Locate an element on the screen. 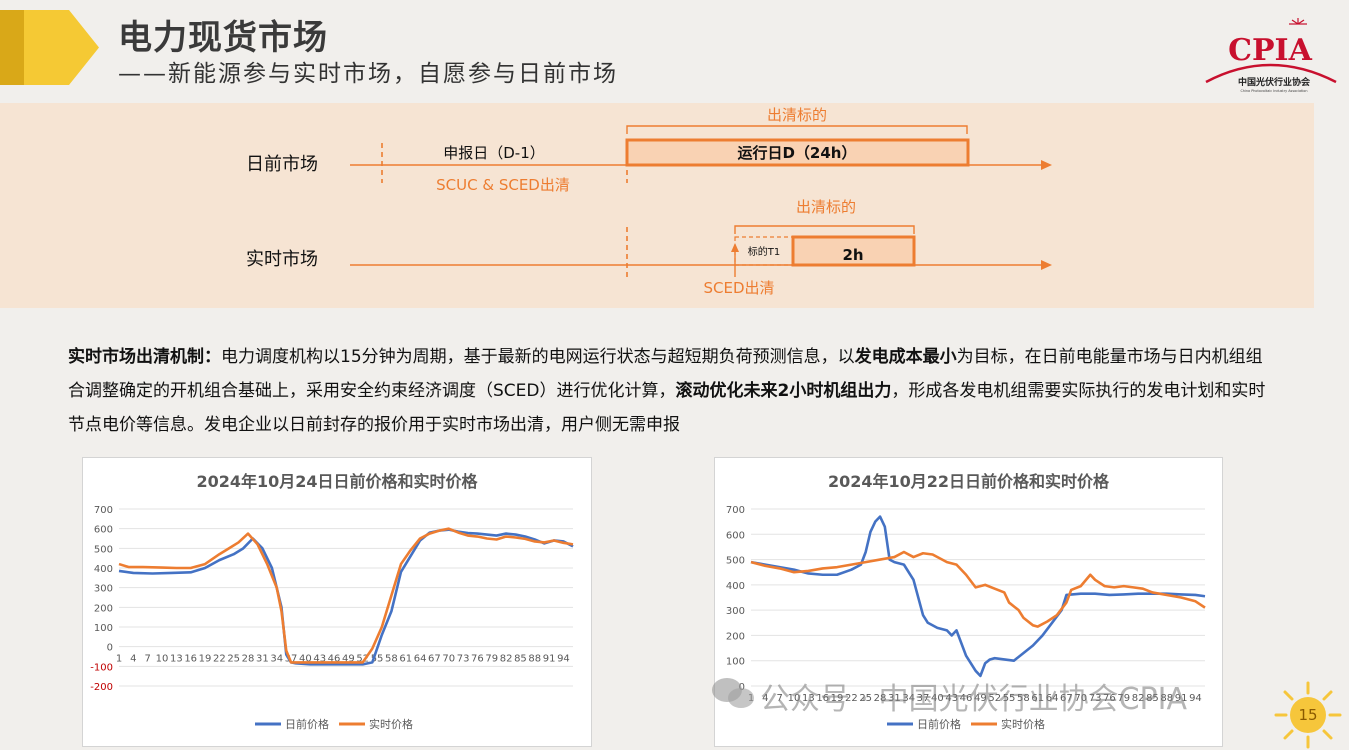  x-tick-label: 1 is located at coordinates (119, 659).